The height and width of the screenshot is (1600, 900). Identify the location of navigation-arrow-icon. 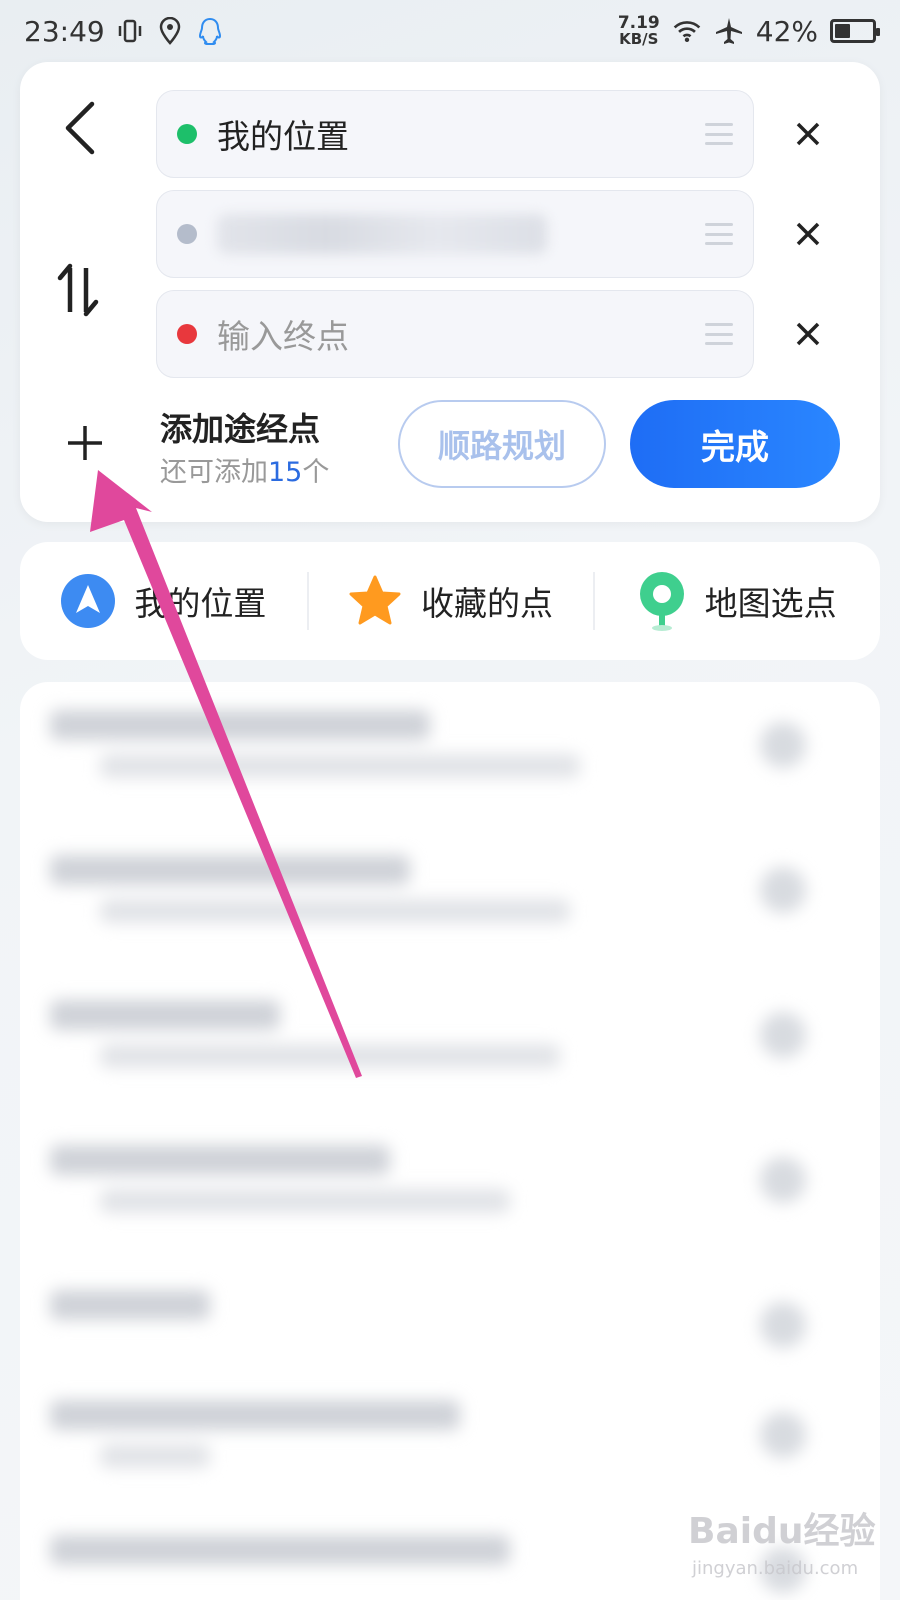
(88, 601).